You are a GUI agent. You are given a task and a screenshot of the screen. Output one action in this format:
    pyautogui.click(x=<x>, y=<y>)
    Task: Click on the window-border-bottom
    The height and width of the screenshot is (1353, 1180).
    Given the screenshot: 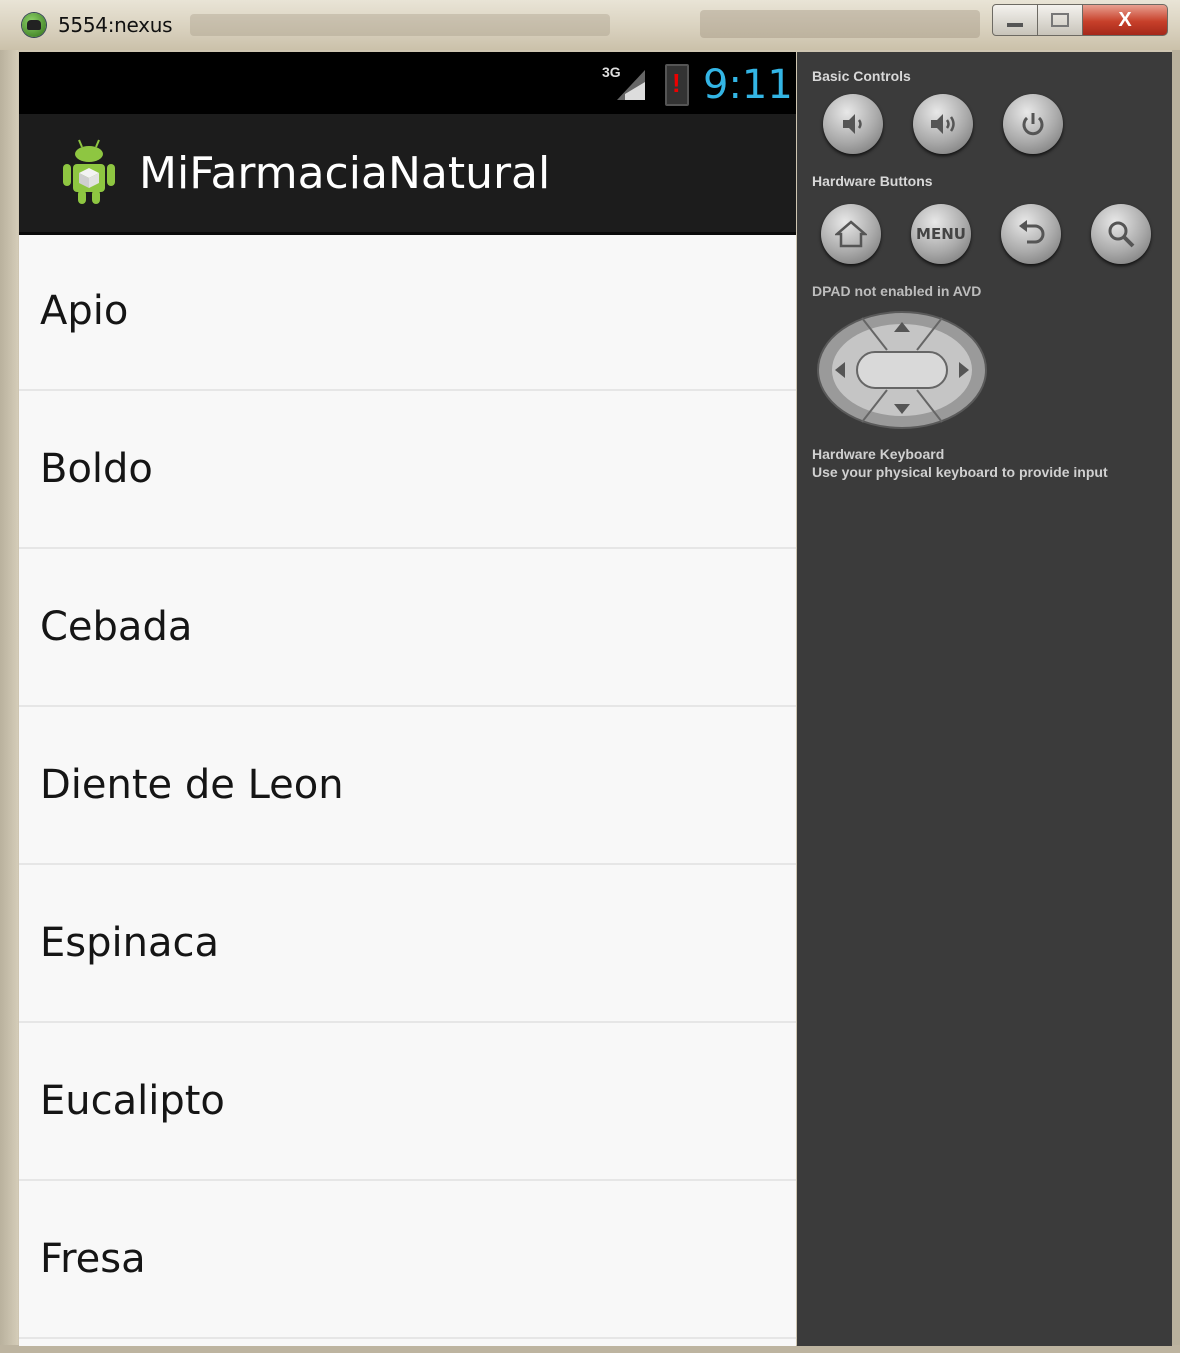 What is the action you would take?
    pyautogui.click(x=590, y=1349)
    